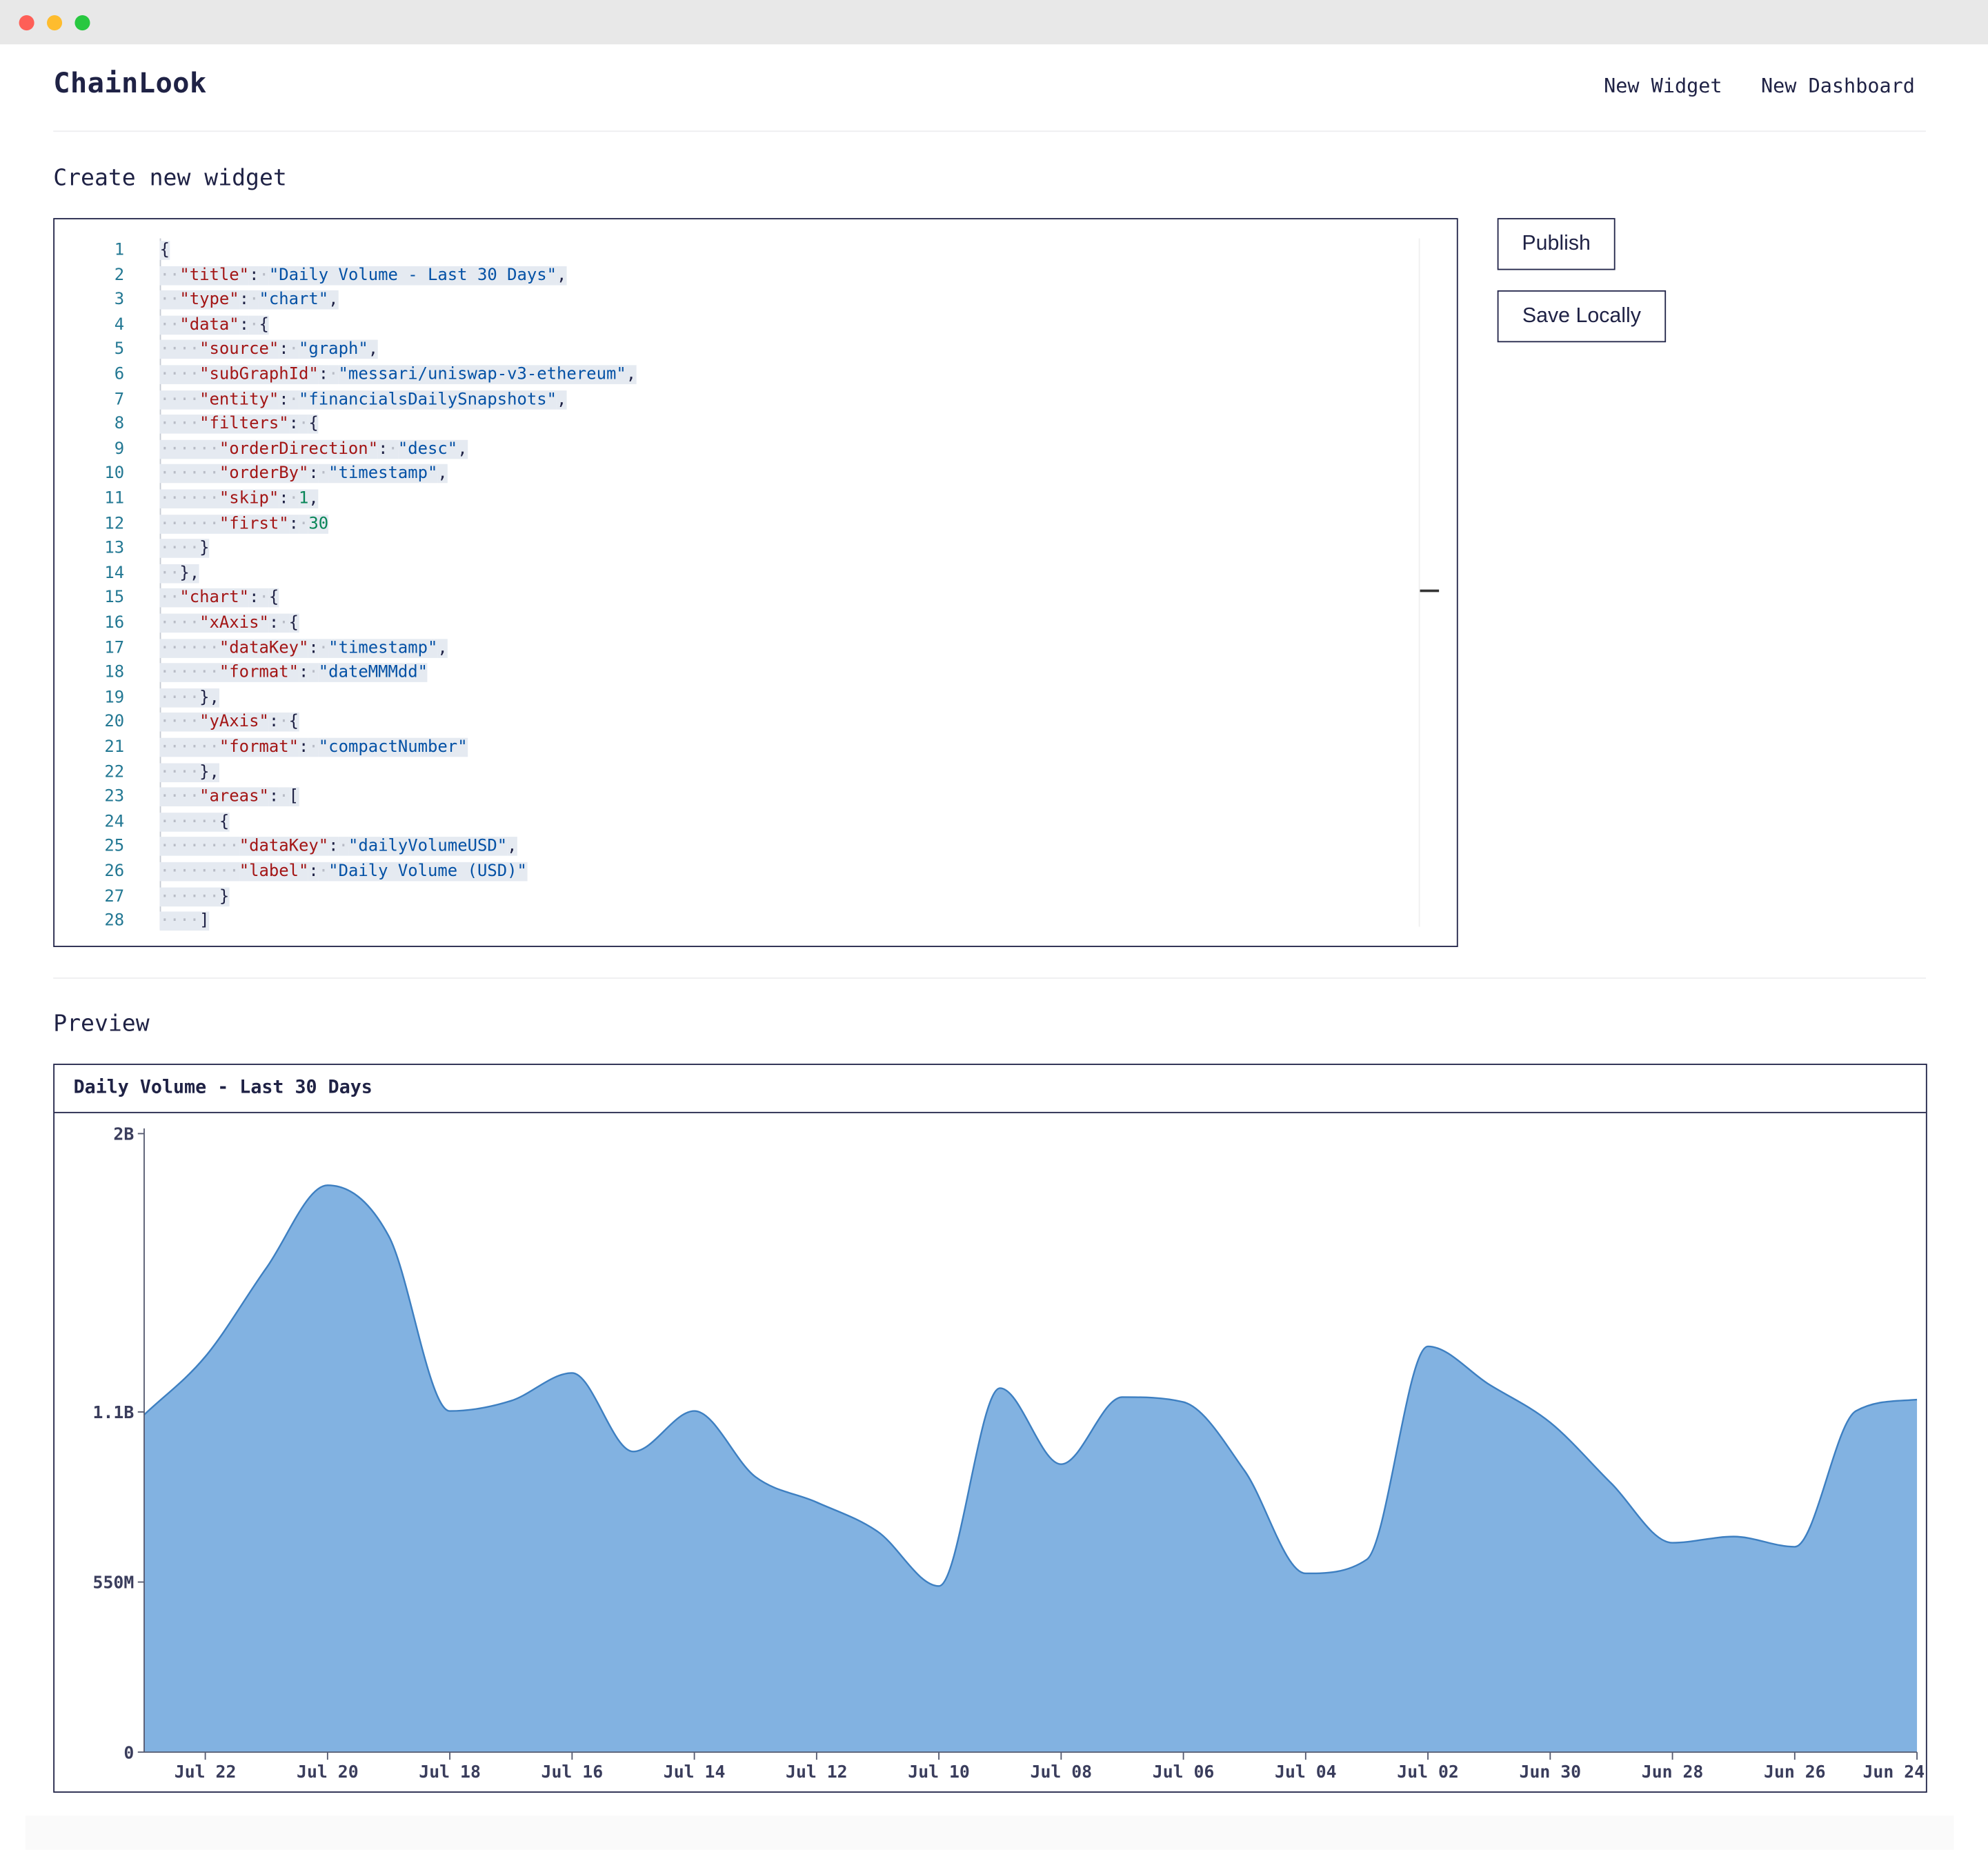  What do you see at coordinates (239, 350) in the screenshot?
I see `code-token-key: "source"` at bounding box center [239, 350].